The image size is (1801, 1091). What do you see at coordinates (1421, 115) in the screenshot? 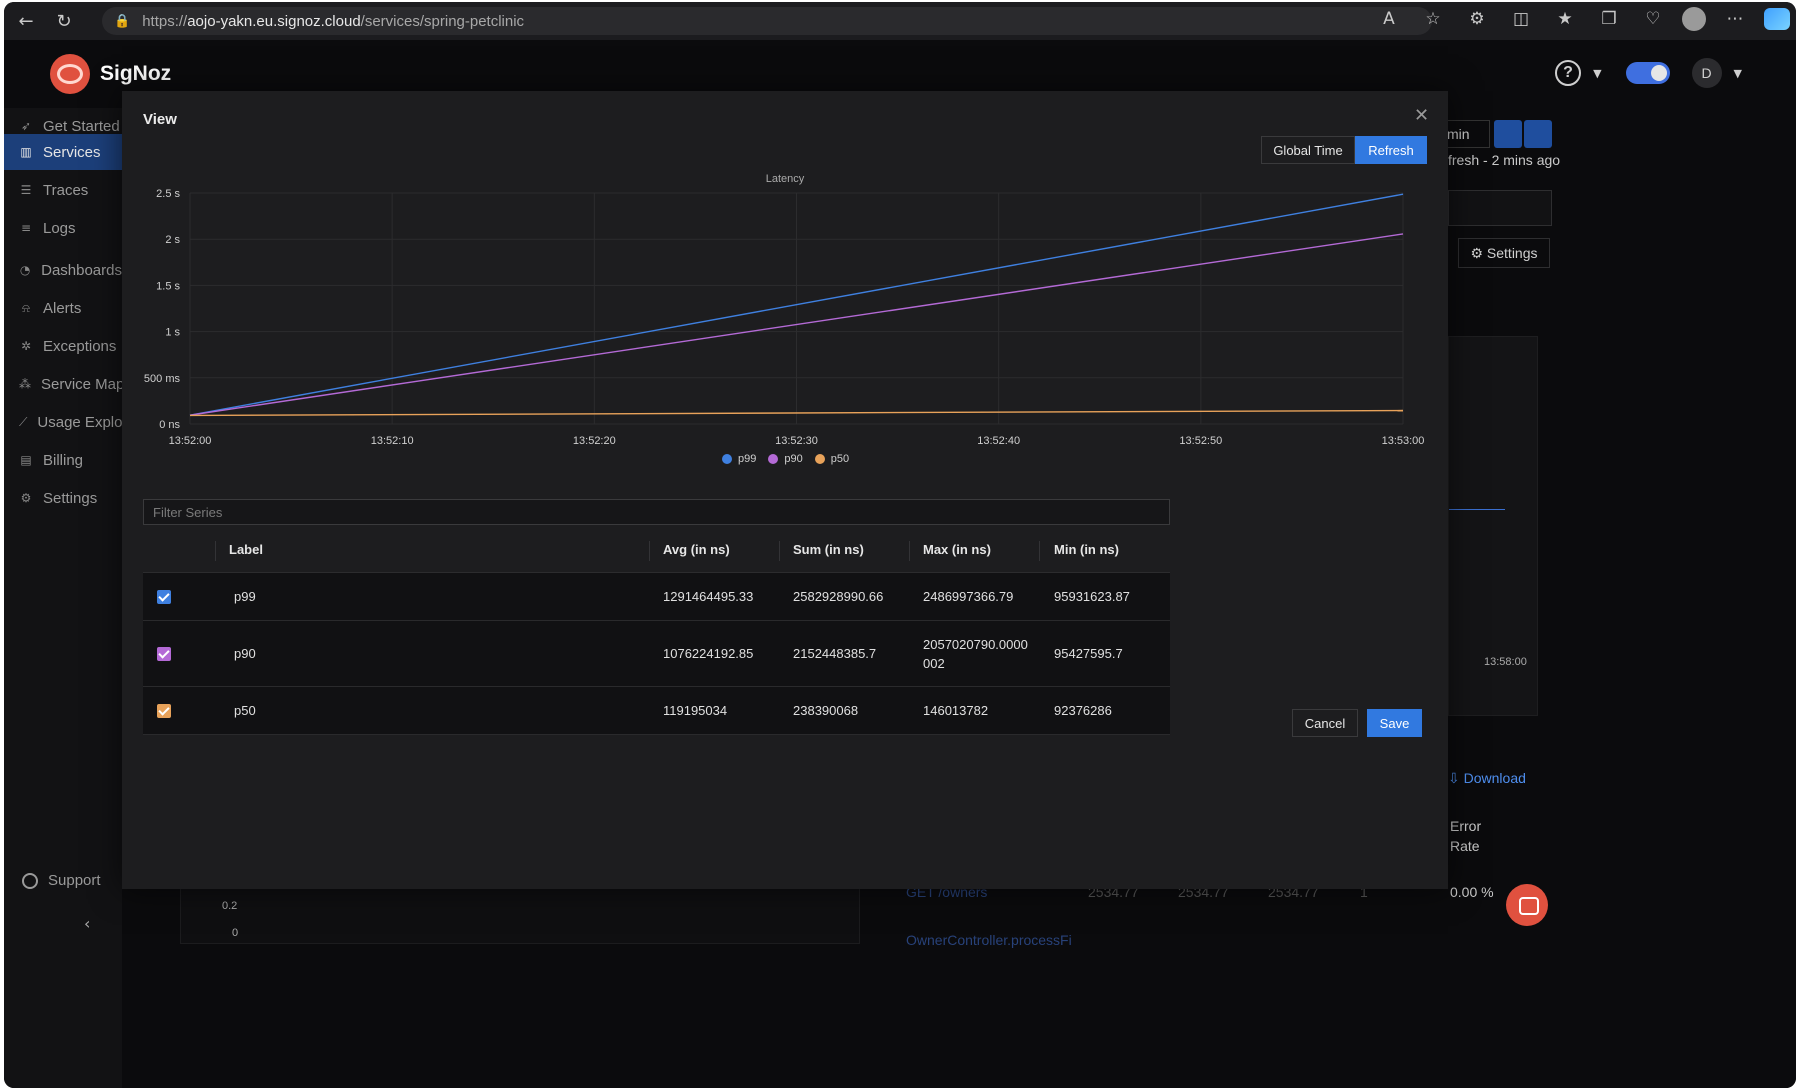
I see `close-icon: ✕` at bounding box center [1421, 115].